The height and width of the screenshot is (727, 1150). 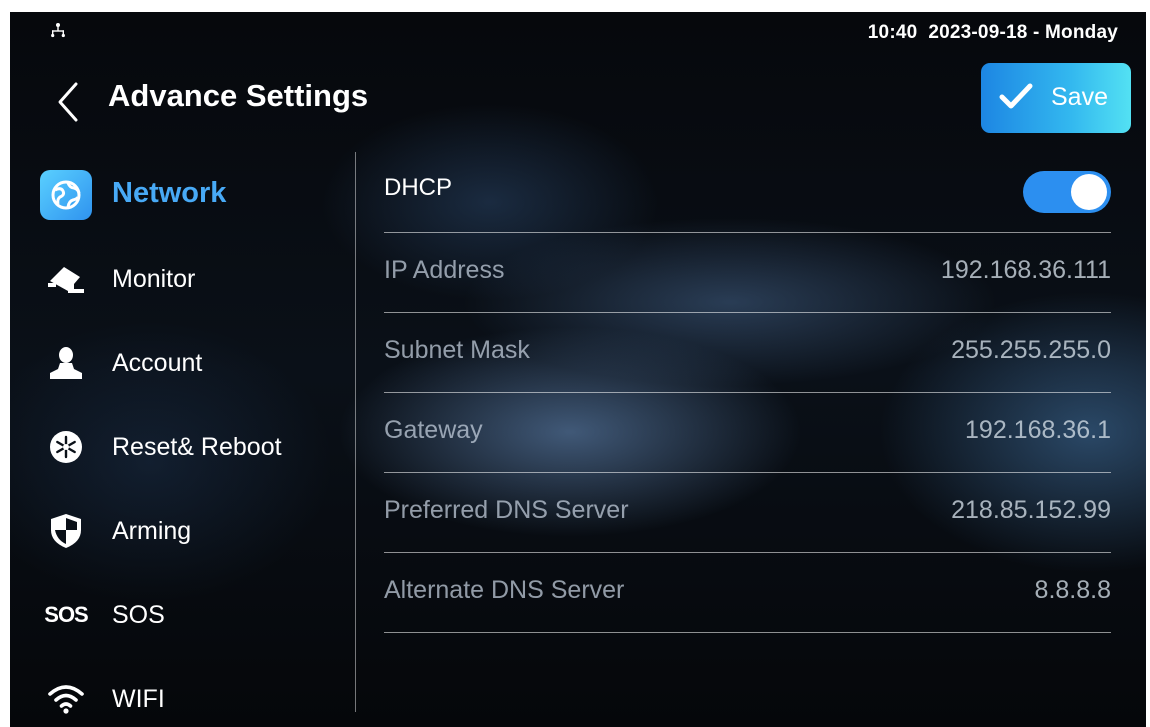 I want to click on sidebar-item-arming: Arming, so click(x=190, y=531).